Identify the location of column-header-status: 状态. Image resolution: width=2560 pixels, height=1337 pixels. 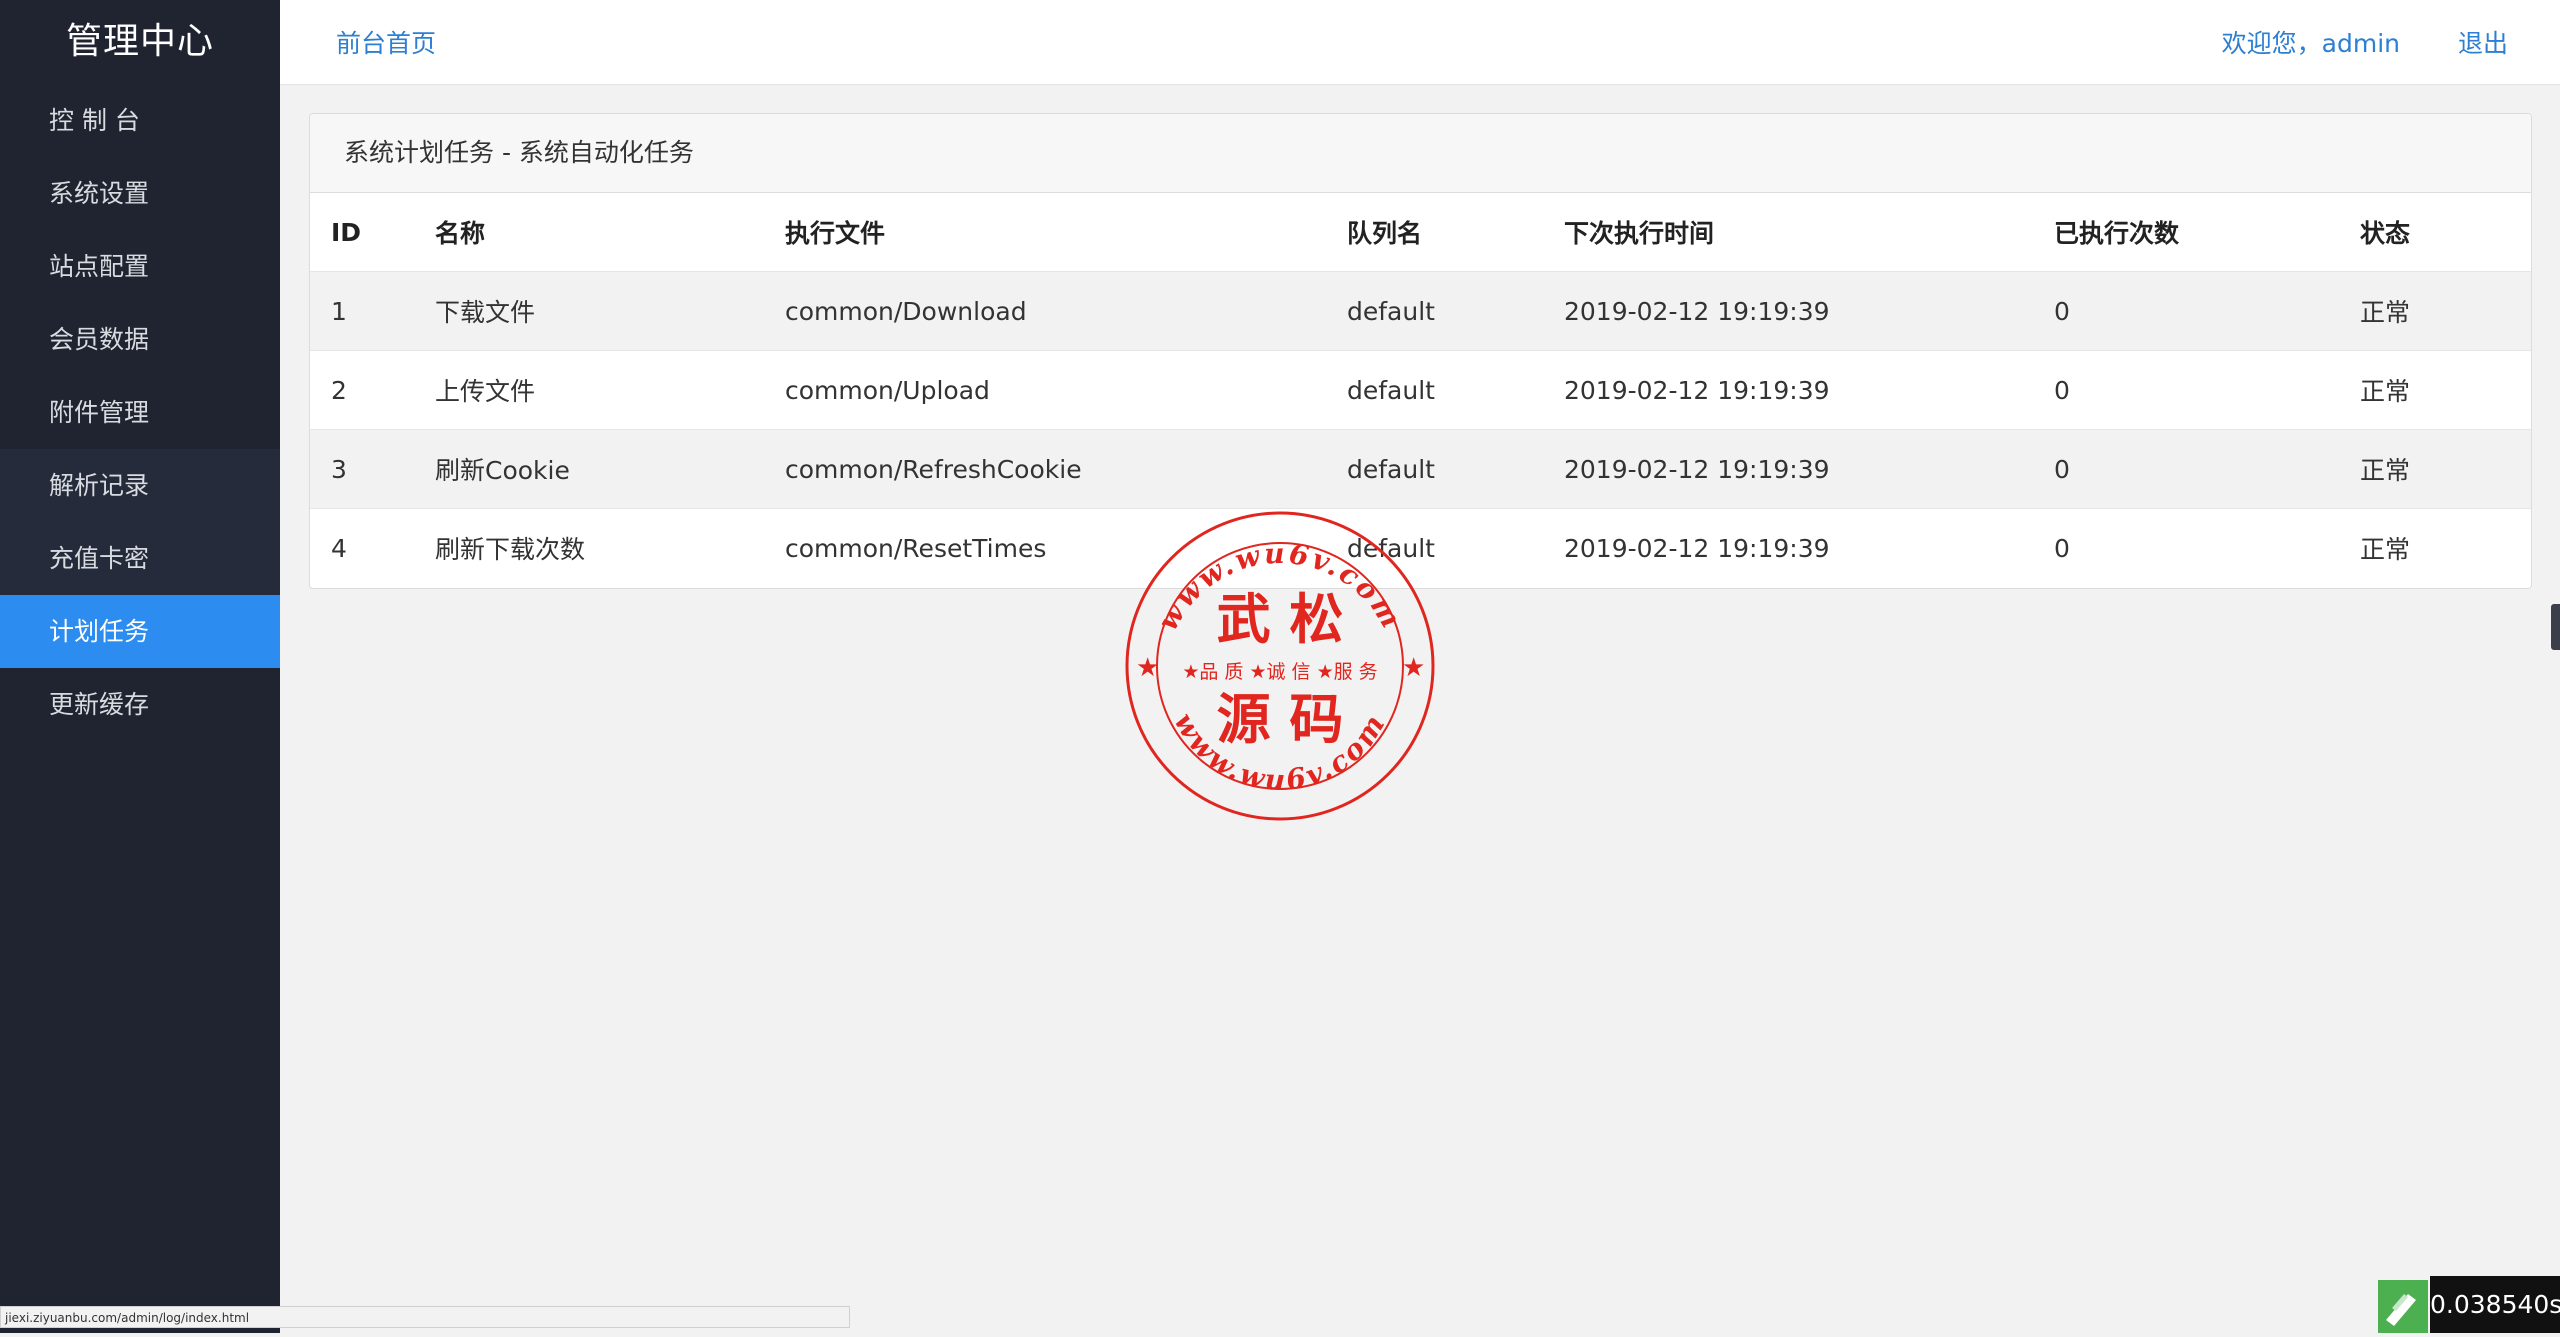
(2445, 232).